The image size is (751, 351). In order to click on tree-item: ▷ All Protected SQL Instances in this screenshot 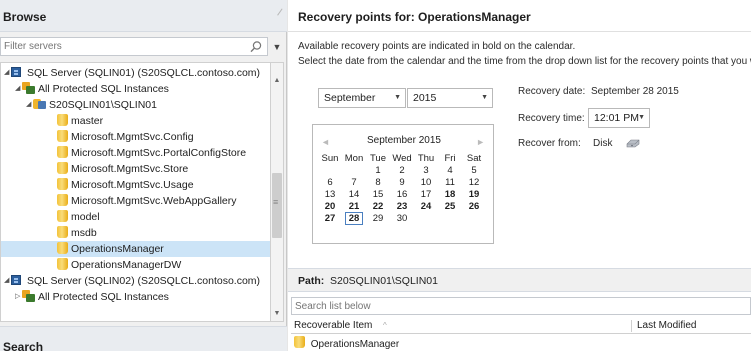, I will do `click(92, 297)`.